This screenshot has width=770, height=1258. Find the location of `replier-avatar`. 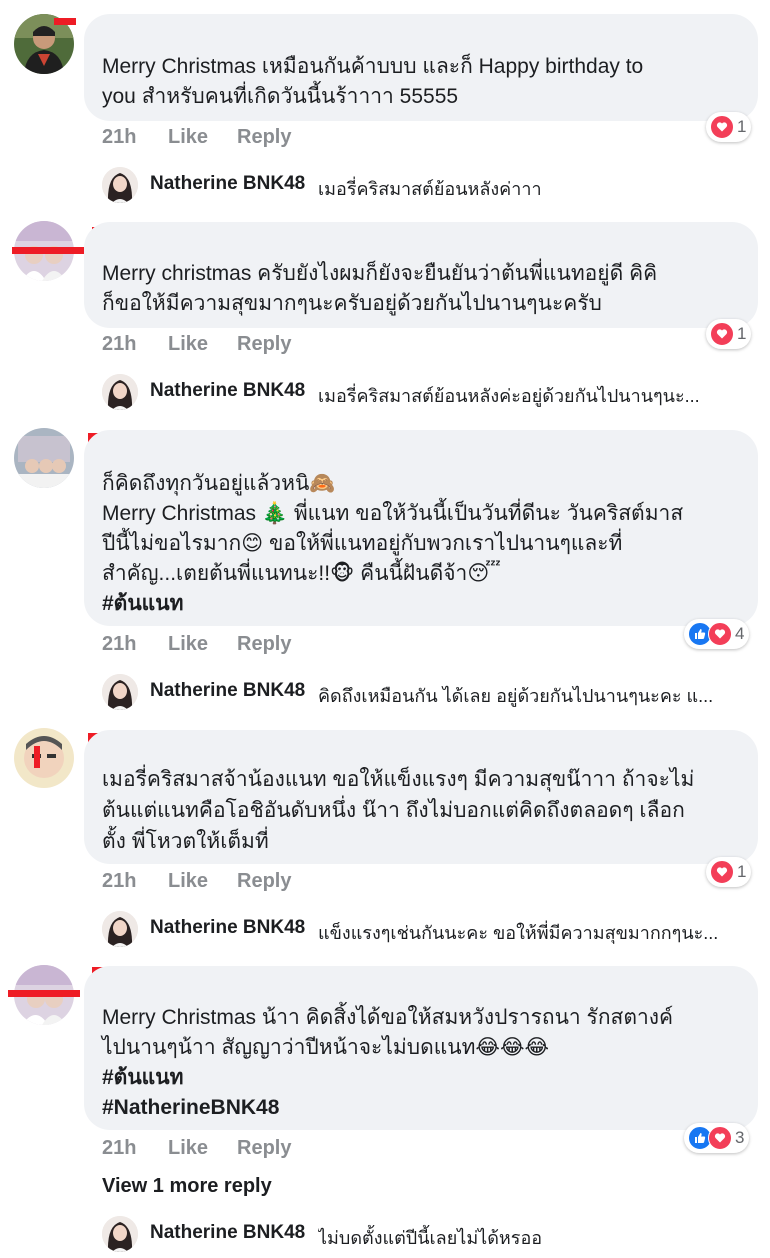

replier-avatar is located at coordinates (120, 1234).